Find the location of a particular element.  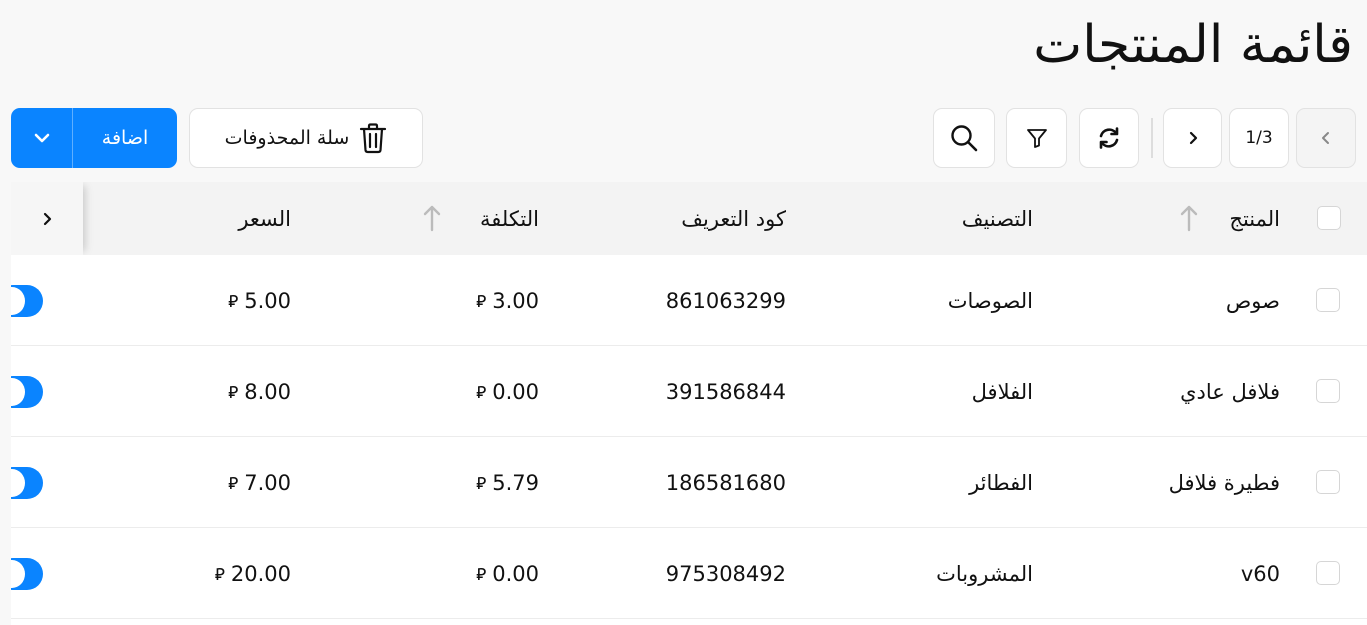

toolbar-divider is located at coordinates (1152, 138).